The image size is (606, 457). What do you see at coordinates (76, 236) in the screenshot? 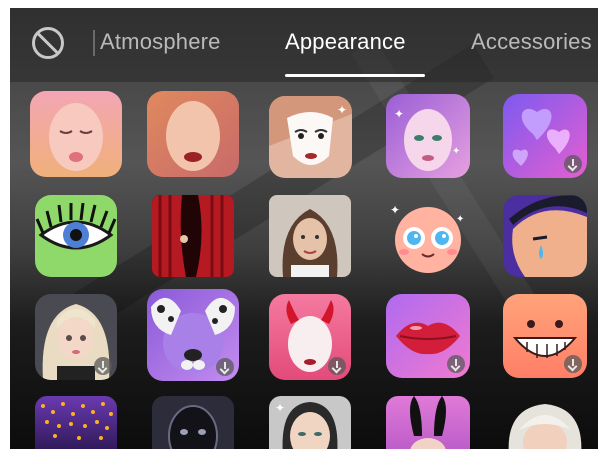
I see `lashes-eye-icon` at bounding box center [76, 236].